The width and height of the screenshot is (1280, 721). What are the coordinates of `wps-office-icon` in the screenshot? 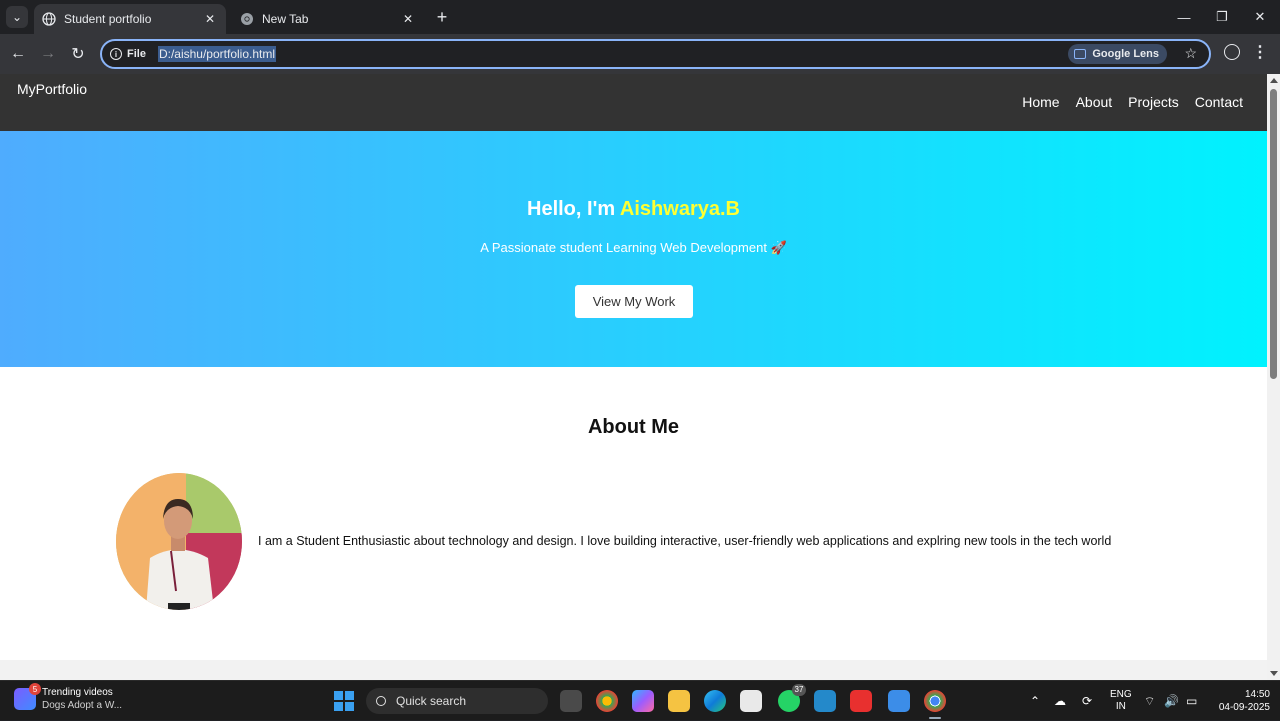 It's located at (861, 701).